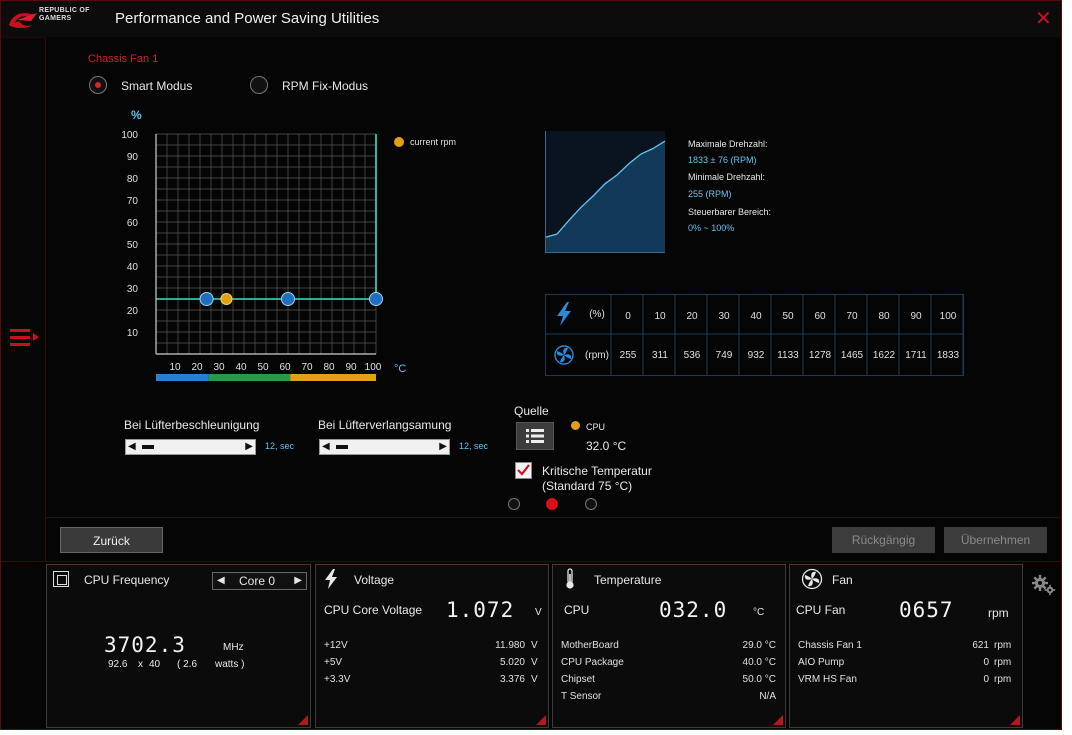 The width and height of the screenshot is (1072, 735). Describe the element at coordinates (133, 311) in the screenshot. I see `y-tick-label: 20` at that location.